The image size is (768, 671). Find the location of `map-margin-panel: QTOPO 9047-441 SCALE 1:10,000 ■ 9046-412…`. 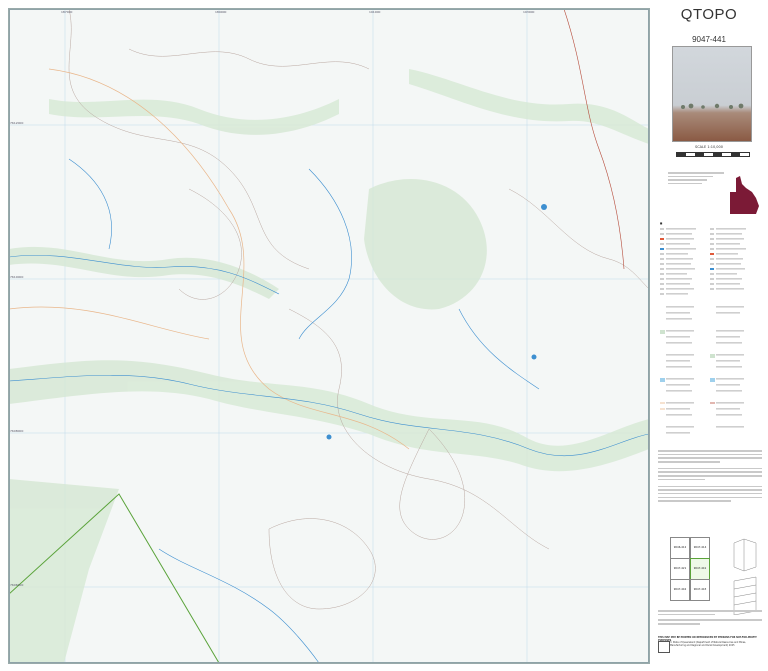

map-margin-panel: QTOPO 9047-441 SCALE 1:10,000 ■ 9046-412… is located at coordinates (709, 335).